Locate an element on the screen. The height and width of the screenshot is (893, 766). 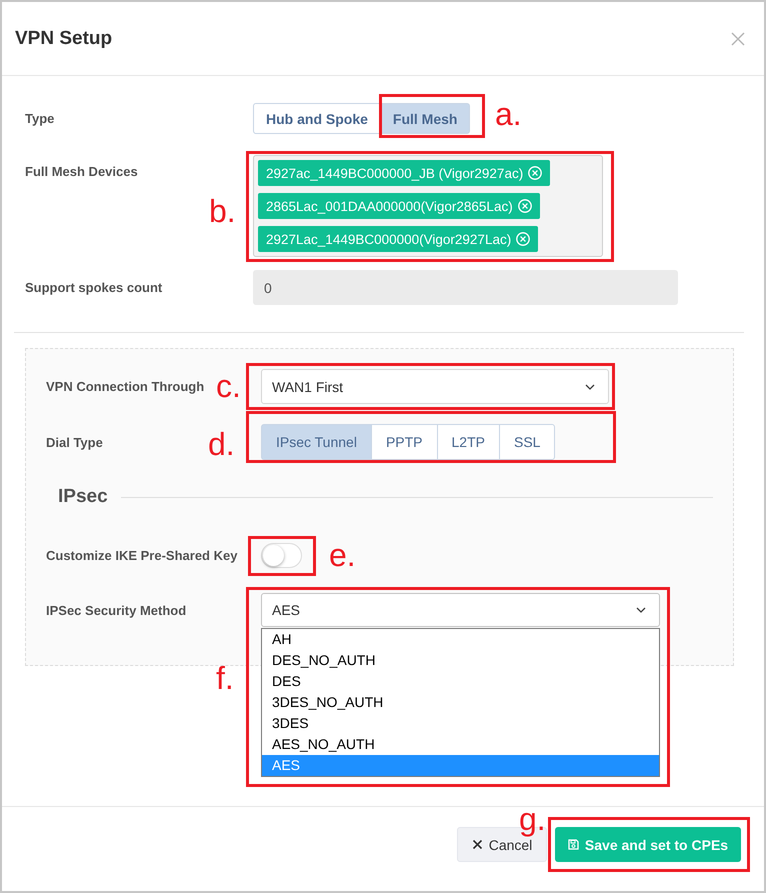
dialog-title: VPN Setup is located at coordinates (63, 39).